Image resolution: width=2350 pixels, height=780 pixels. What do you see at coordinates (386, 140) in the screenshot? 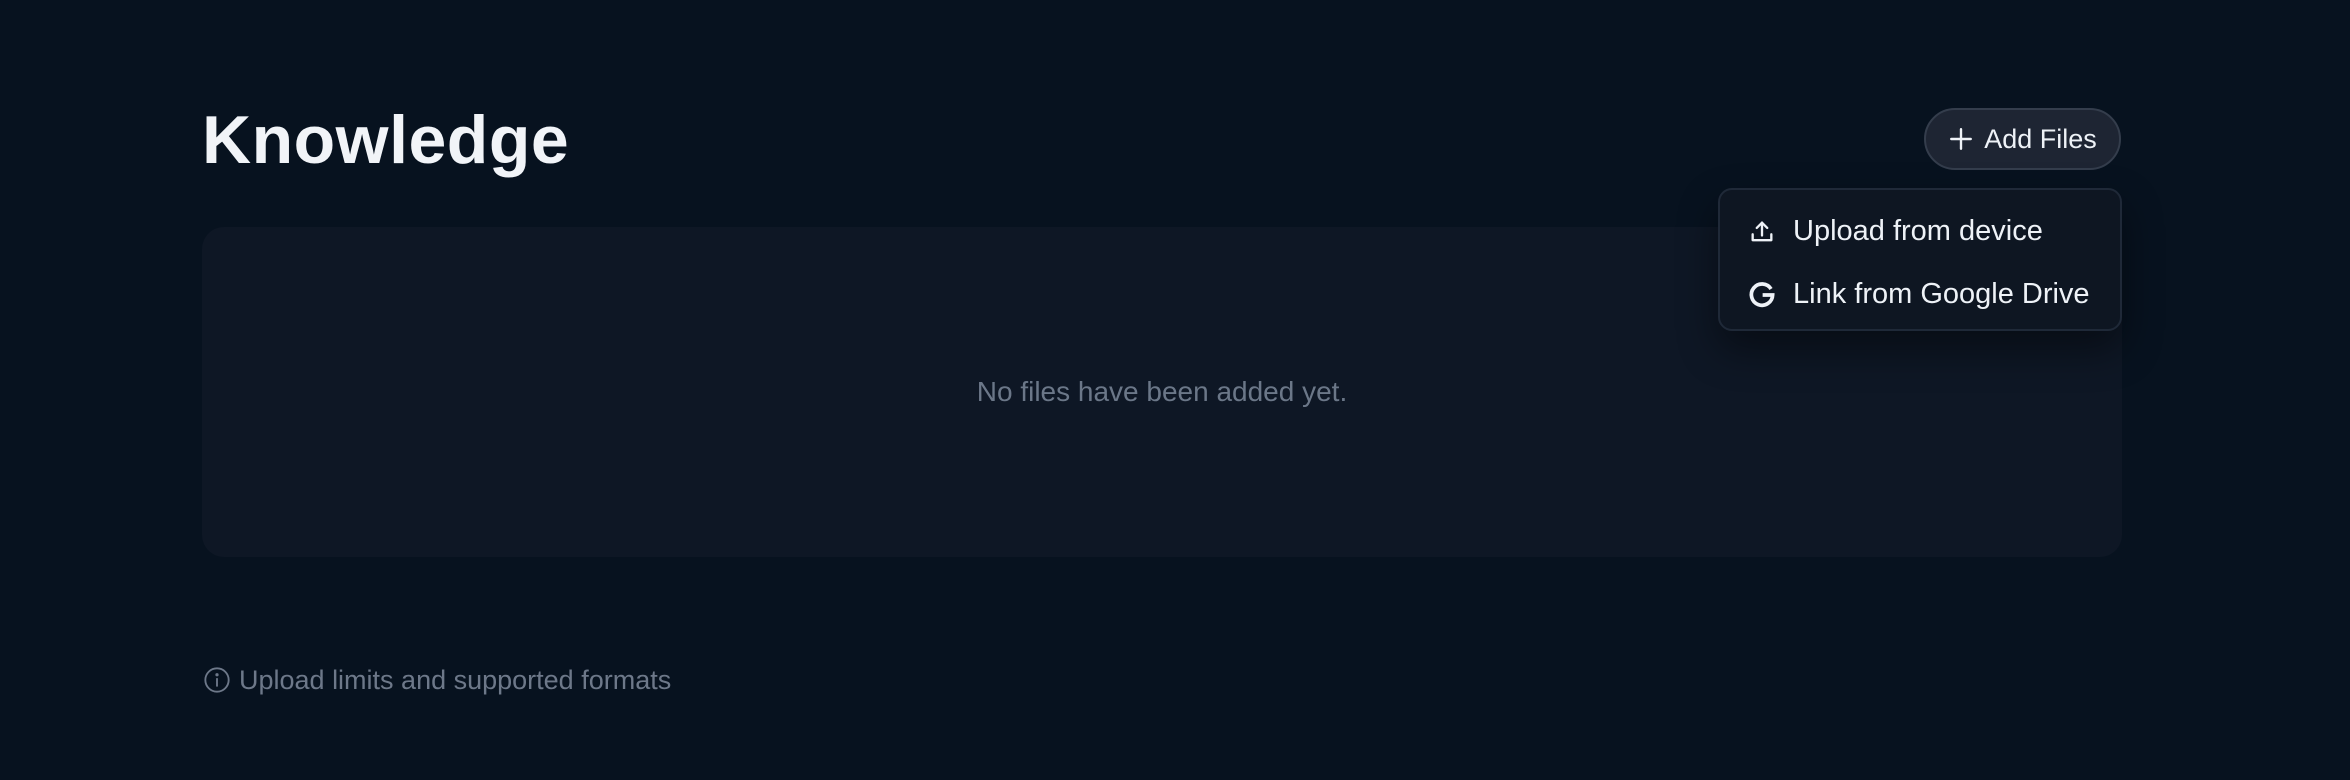
I see `page-title: Knowledge` at bounding box center [386, 140].